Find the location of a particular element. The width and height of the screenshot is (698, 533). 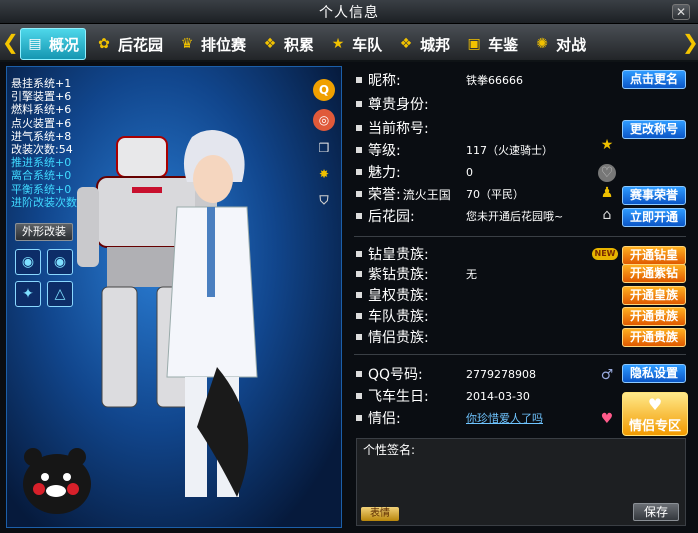

vip-row: 尊贵身份: is located at coordinates (520, 104).